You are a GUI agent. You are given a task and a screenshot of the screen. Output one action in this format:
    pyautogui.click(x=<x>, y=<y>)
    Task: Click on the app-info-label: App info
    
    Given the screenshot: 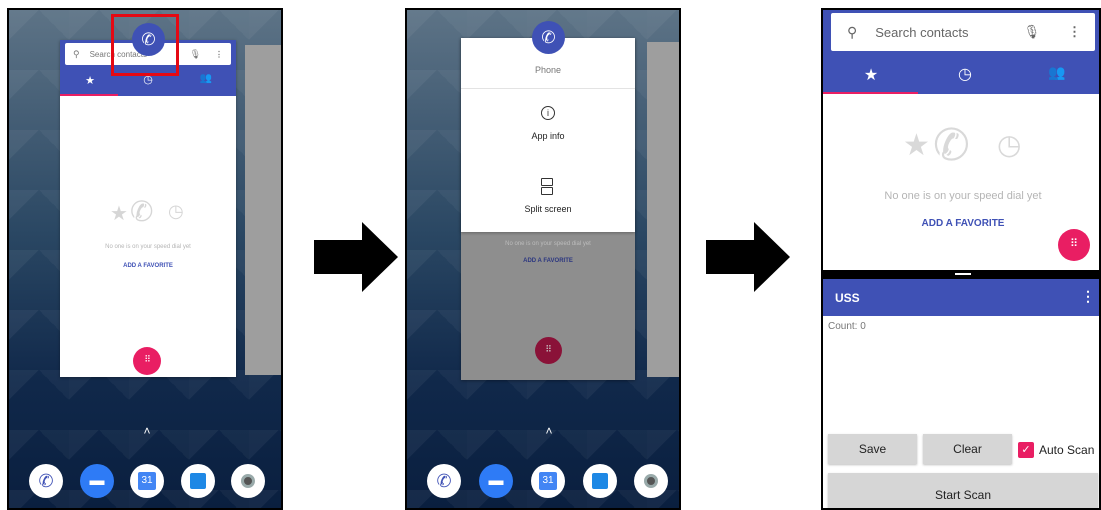 What is the action you would take?
    pyautogui.click(x=548, y=136)
    